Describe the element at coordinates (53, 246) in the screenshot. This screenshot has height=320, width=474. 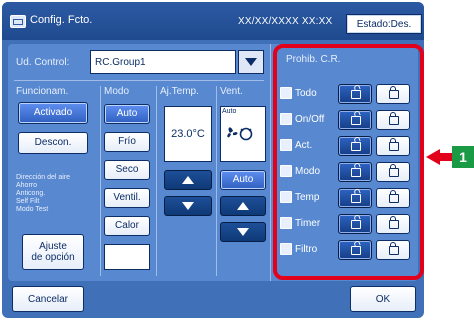
I see `ajuste-line1: Ajuste` at that location.